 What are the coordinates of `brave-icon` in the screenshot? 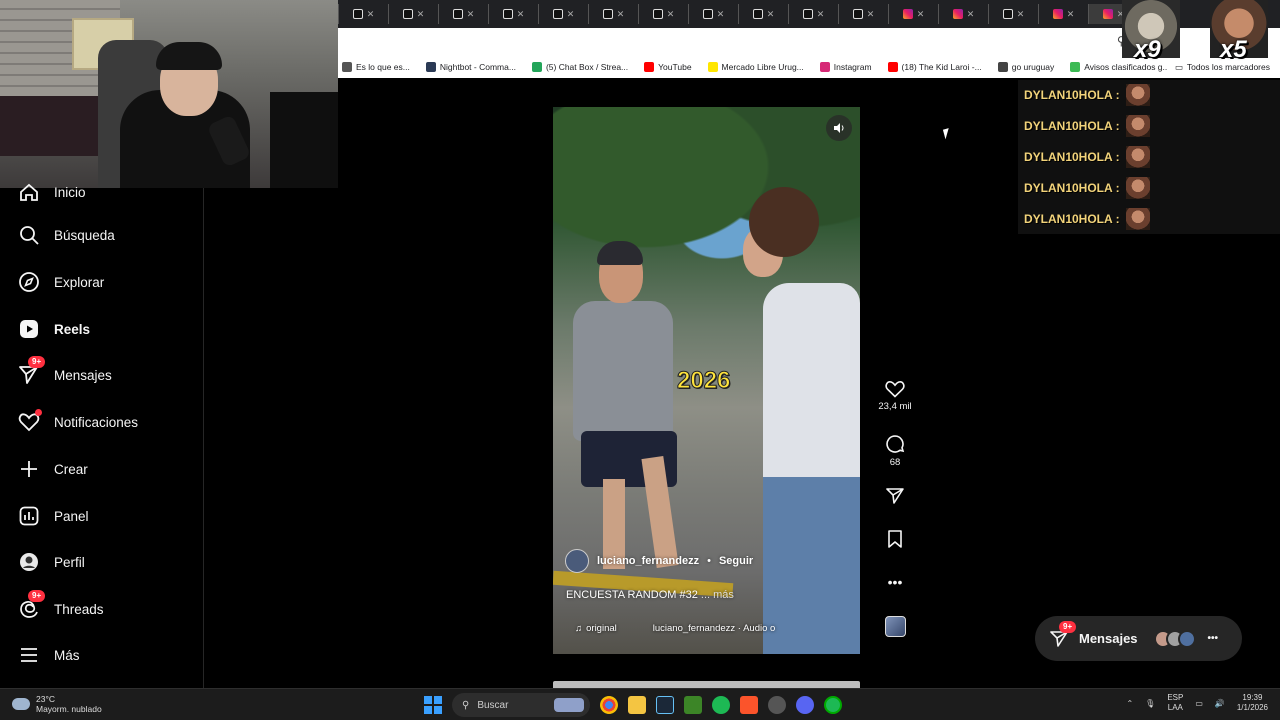 It's located at (749, 705).